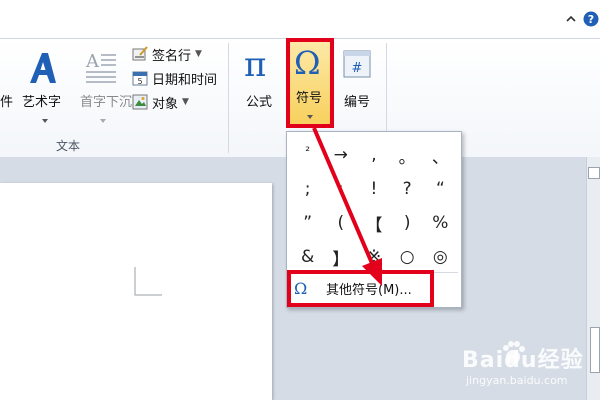 Image resolution: width=600 pixels, height=400 pixels. I want to click on symbol-highlight-box, so click(310, 83).